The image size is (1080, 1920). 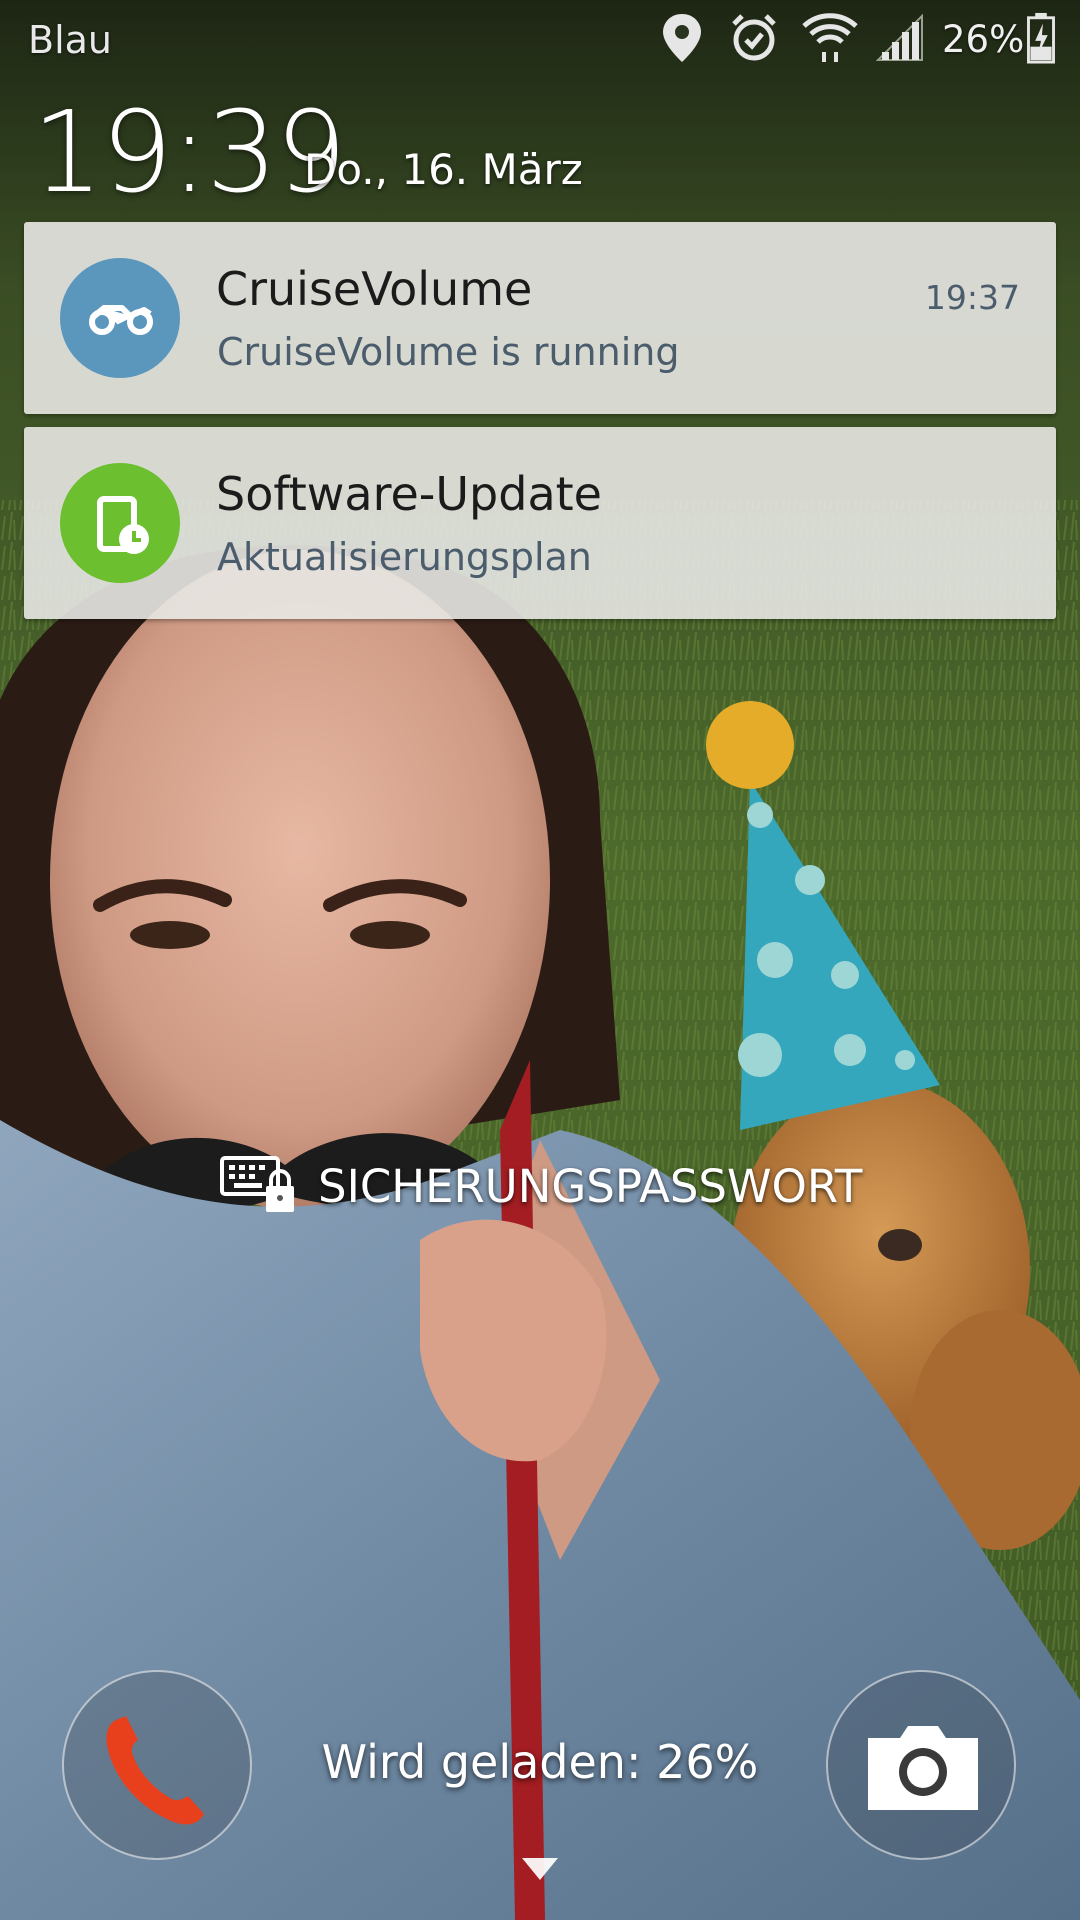 What do you see at coordinates (923, 1768) in the screenshot?
I see `camera-icon` at bounding box center [923, 1768].